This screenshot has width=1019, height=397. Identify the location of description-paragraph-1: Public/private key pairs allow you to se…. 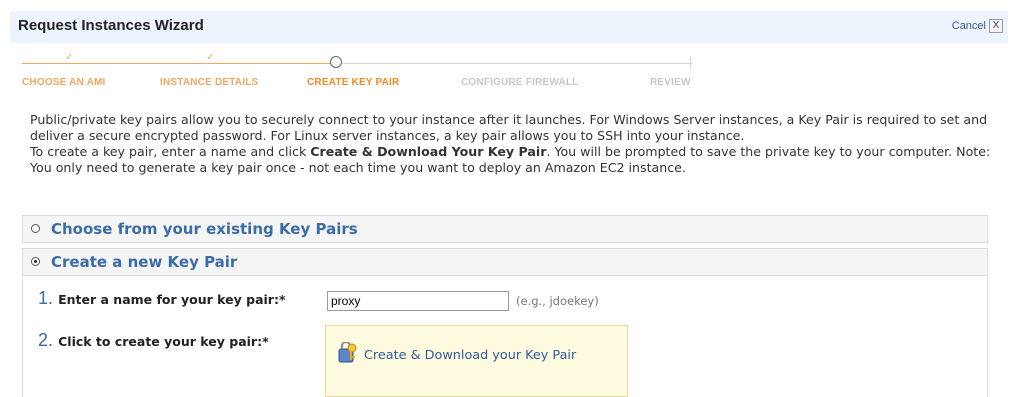
(509, 127).